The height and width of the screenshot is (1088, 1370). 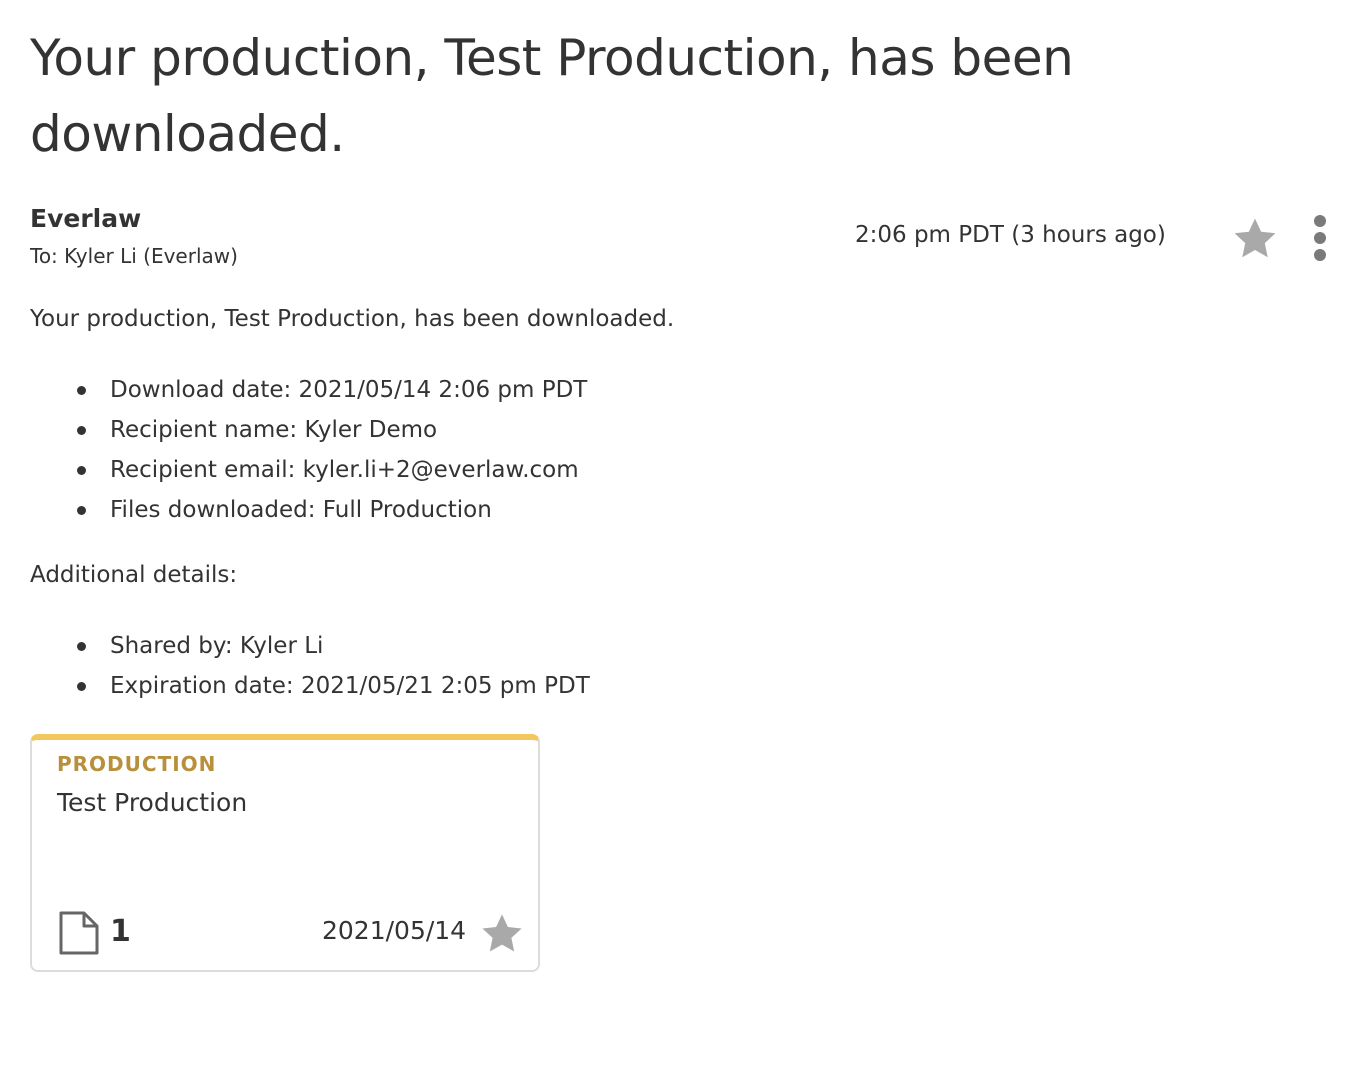 I want to click on star-button, so click(x=1255, y=239).